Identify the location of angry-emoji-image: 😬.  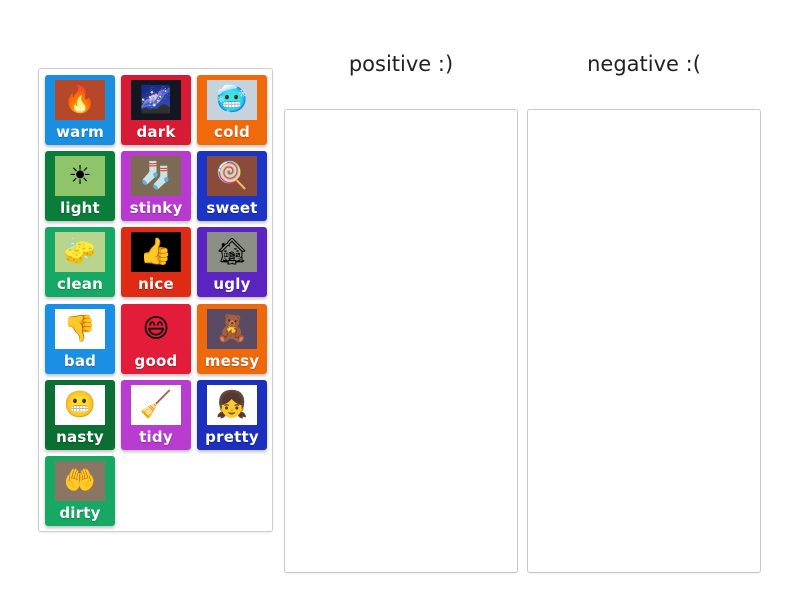
(80, 405).